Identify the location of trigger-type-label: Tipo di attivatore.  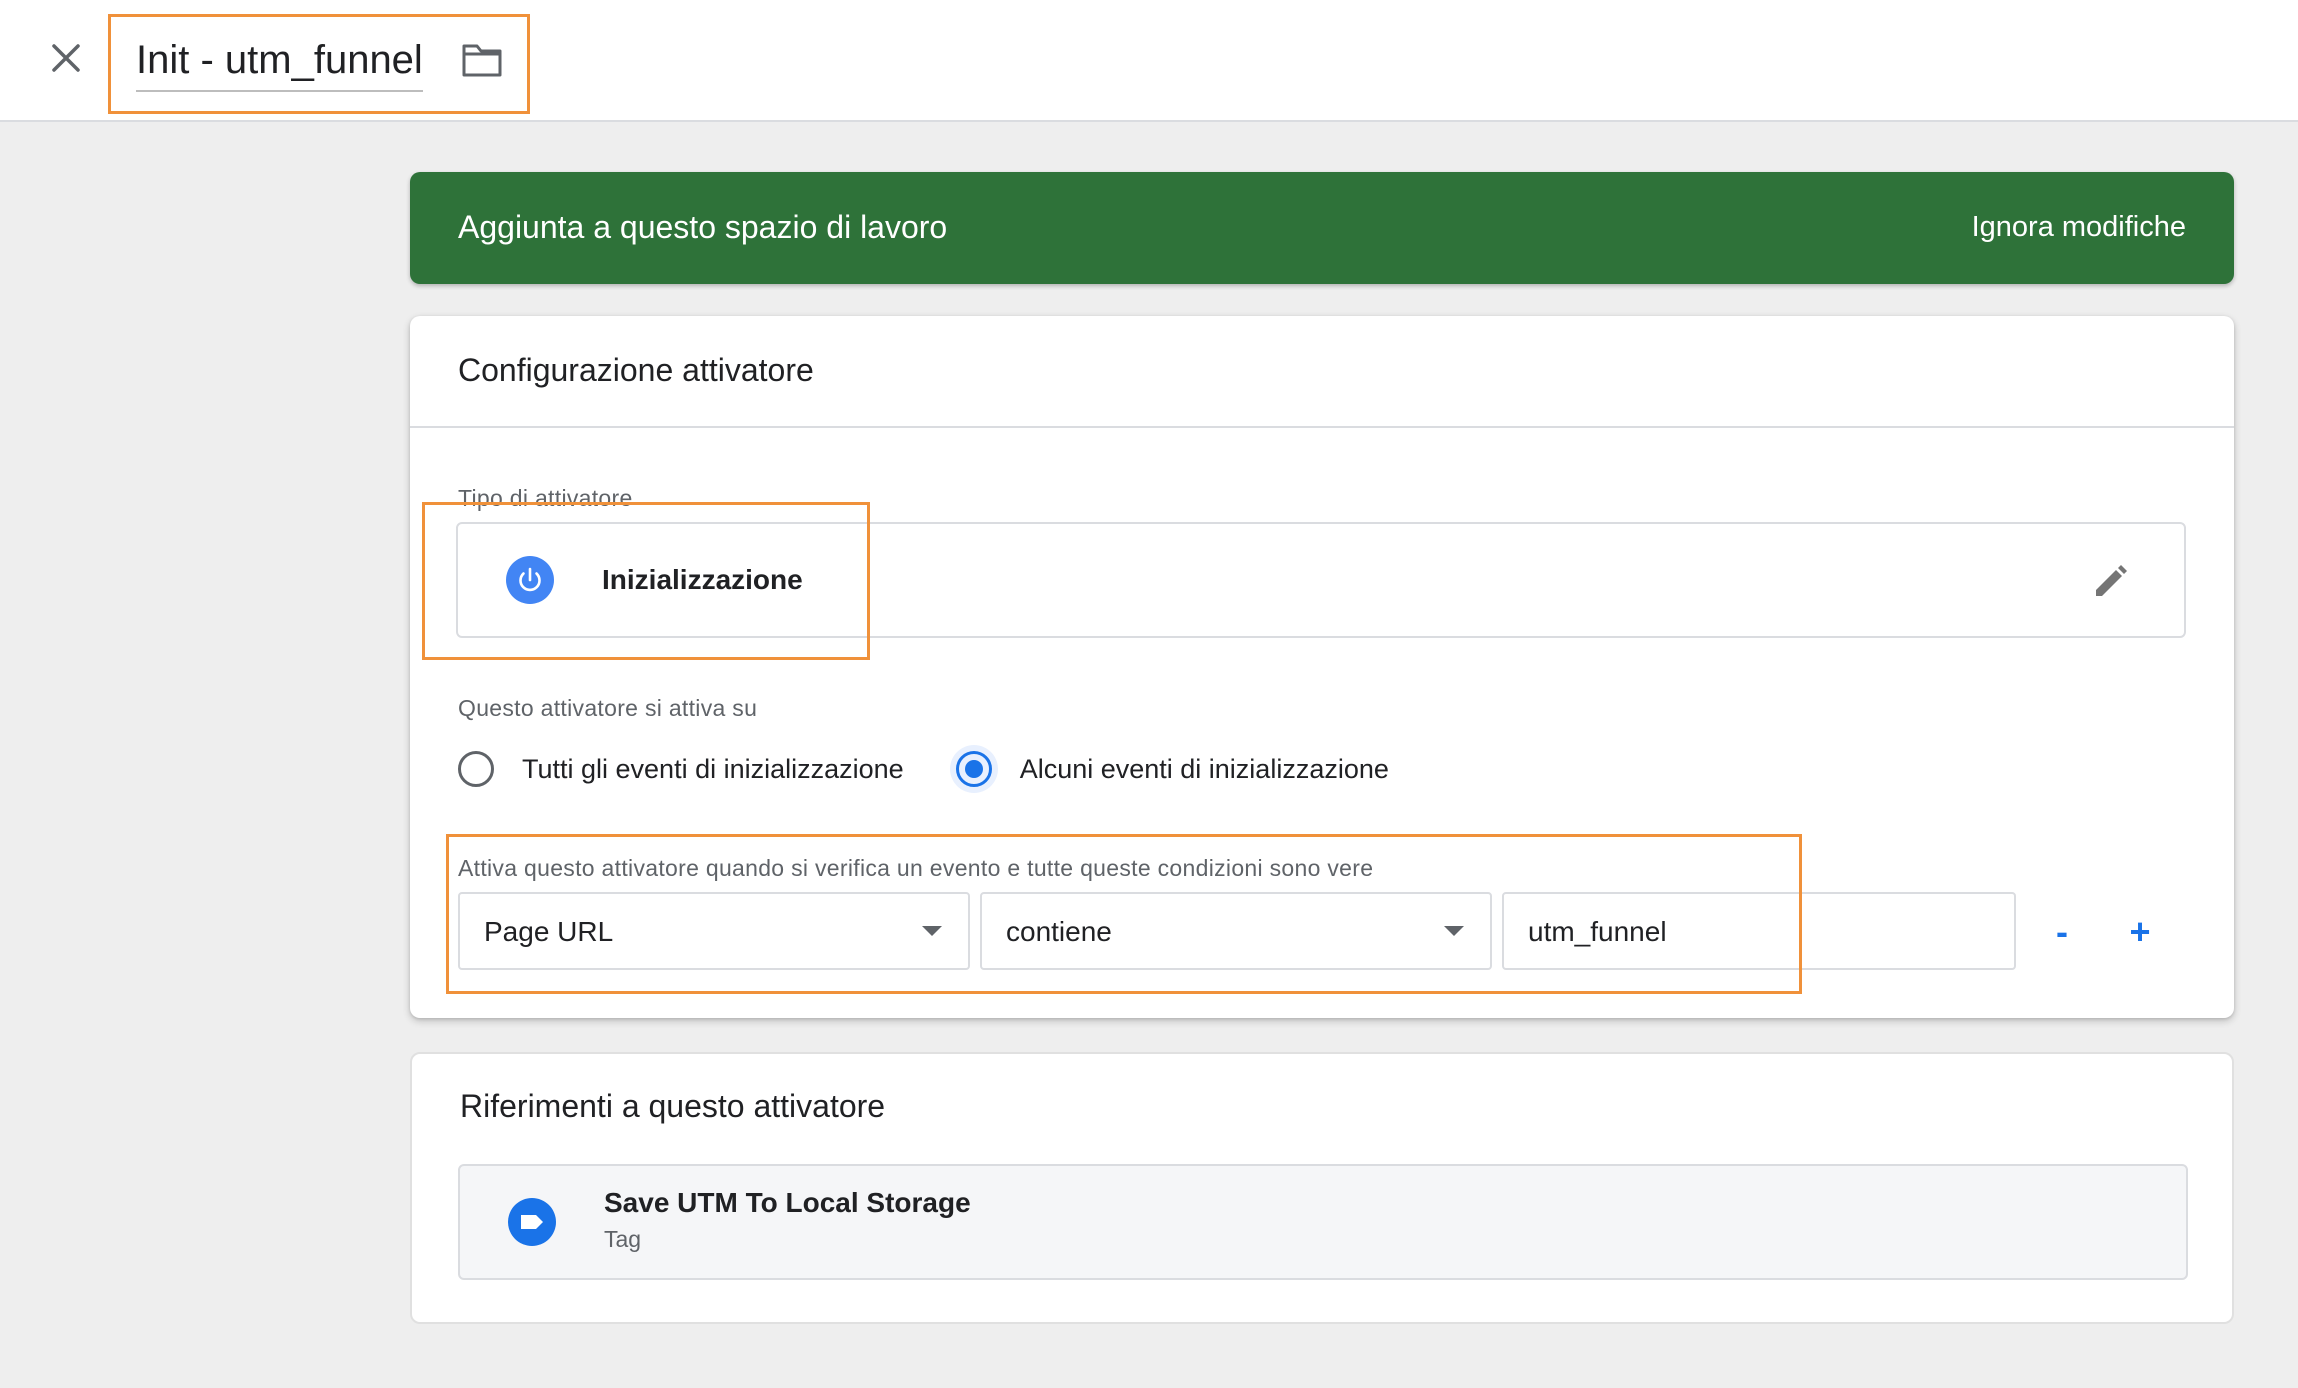
(545, 498).